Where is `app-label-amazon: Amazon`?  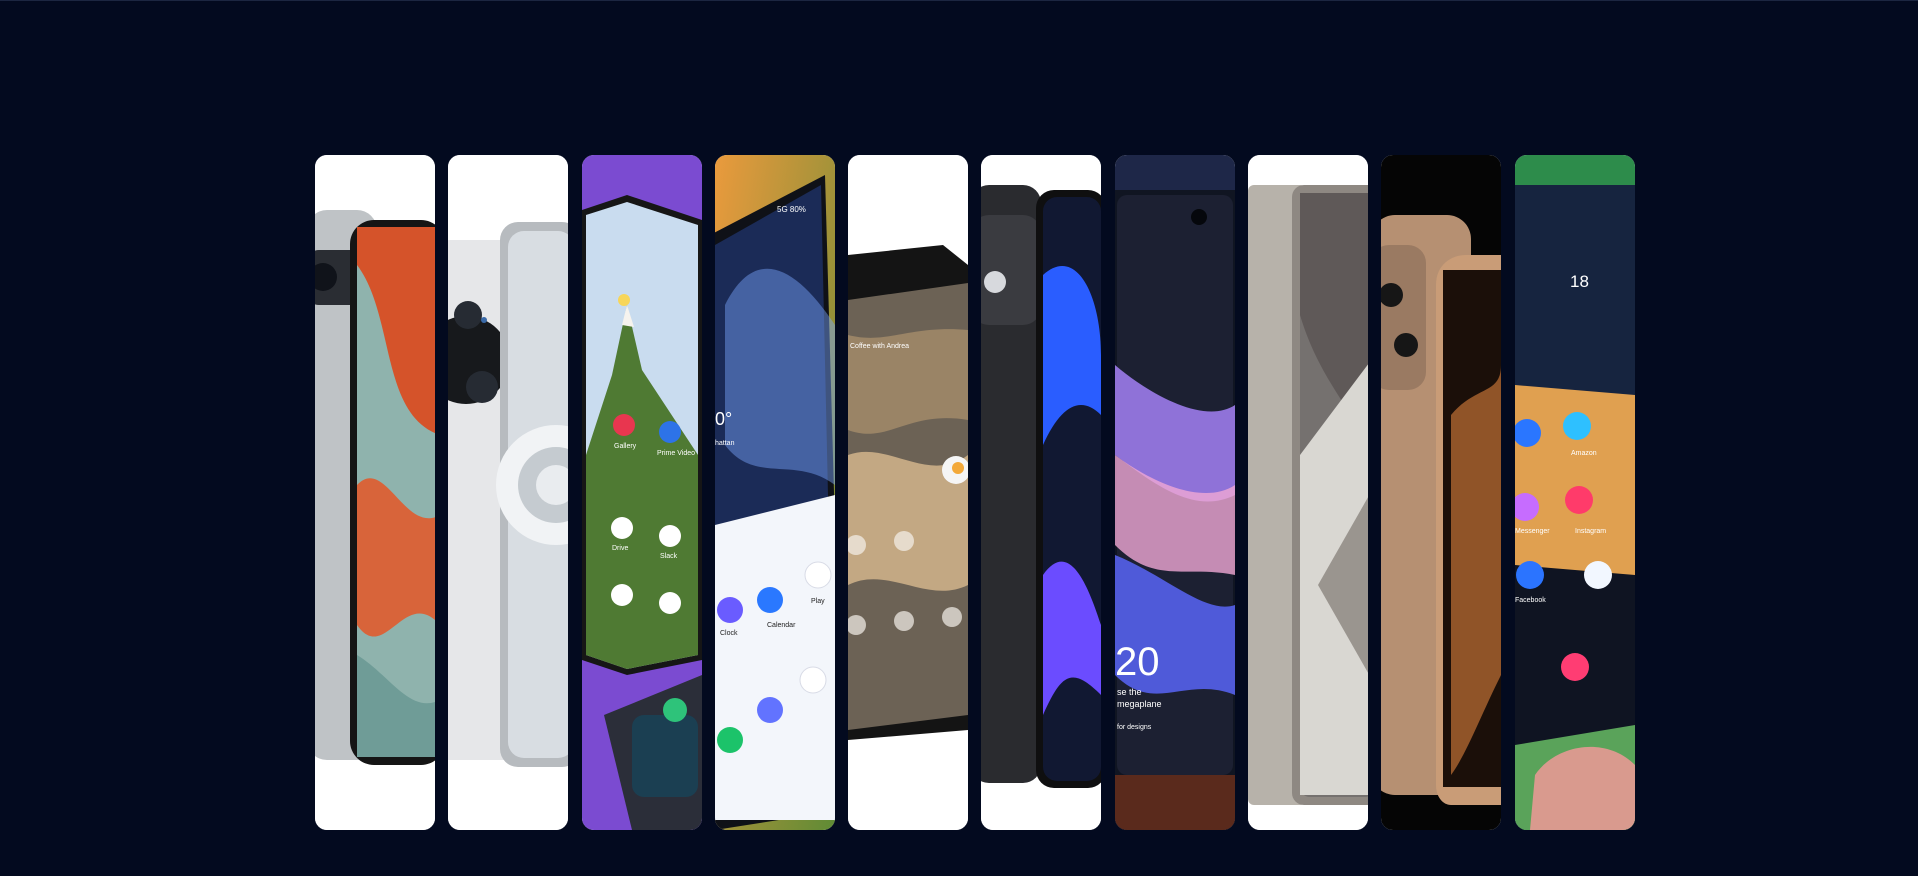
app-label-amazon: Amazon is located at coordinates (1584, 453).